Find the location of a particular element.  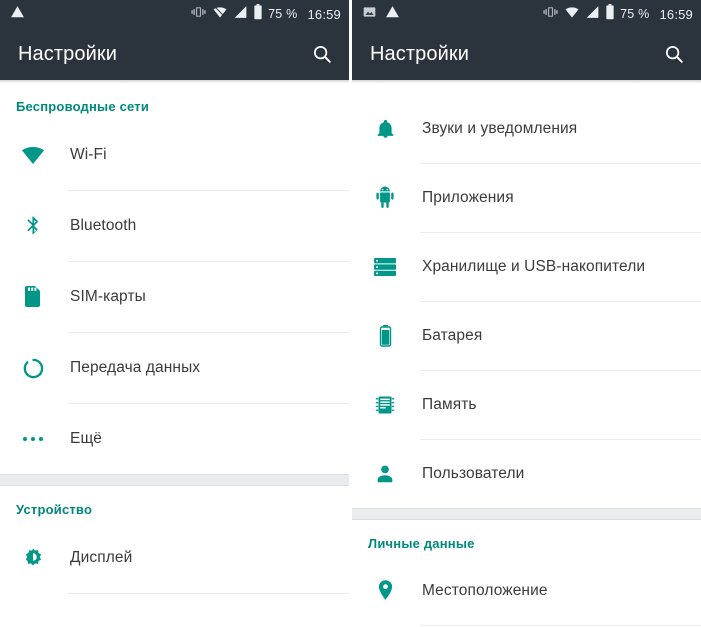

bluetooth-icon is located at coordinates (33, 226).